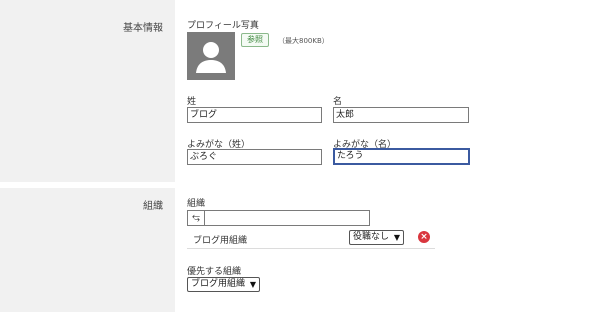  I want to click on last-name-input: ブログ, so click(254, 115).